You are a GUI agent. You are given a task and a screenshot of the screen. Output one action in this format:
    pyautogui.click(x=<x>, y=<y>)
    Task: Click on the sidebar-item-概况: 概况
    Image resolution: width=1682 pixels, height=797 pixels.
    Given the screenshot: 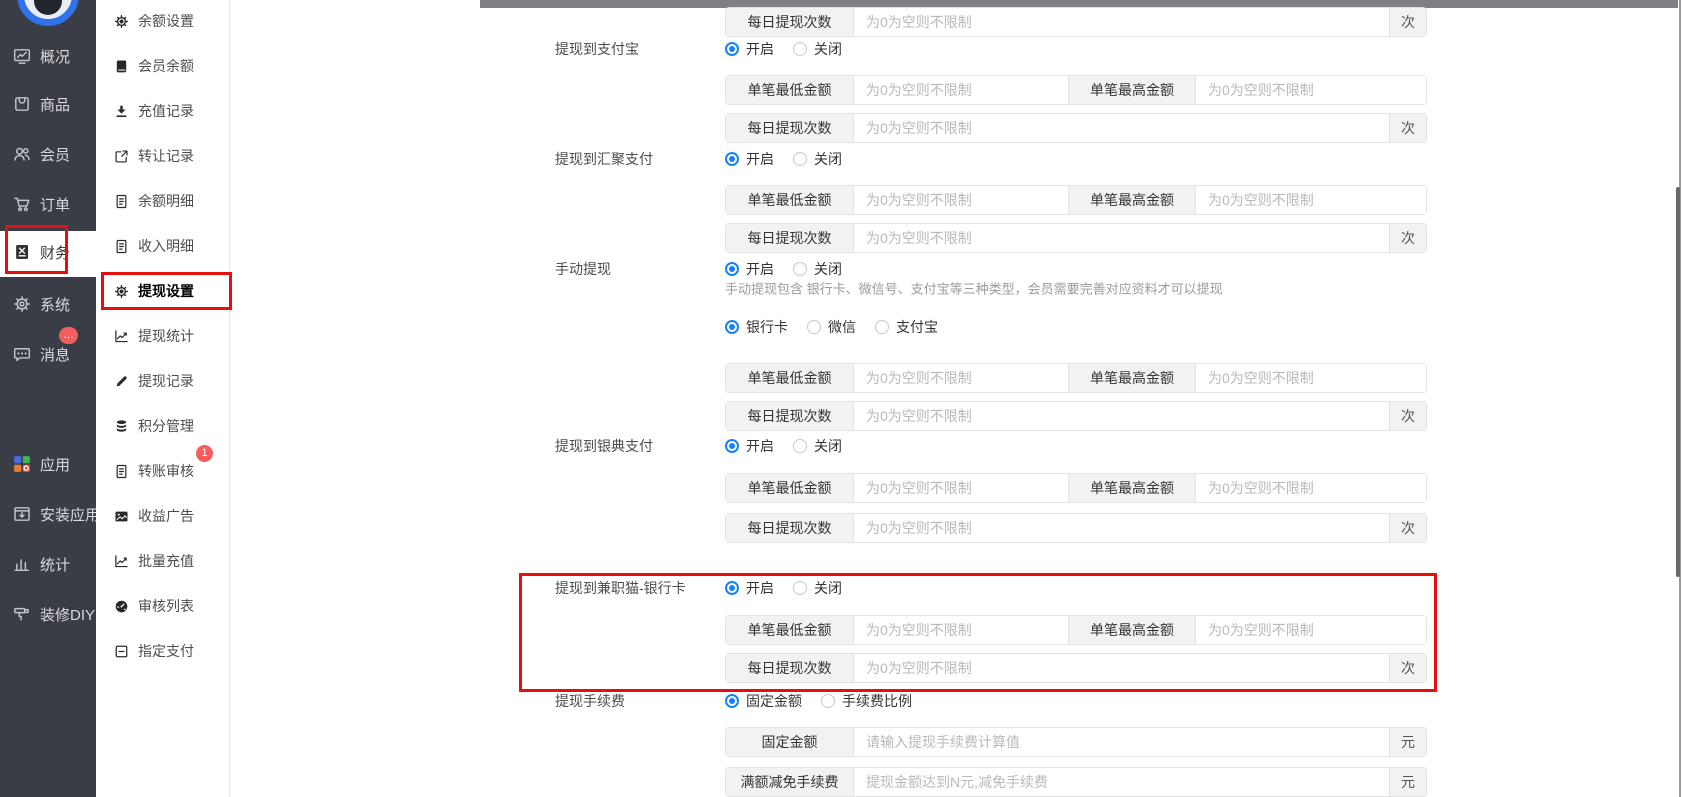 What is the action you would take?
    pyautogui.click(x=48, y=56)
    